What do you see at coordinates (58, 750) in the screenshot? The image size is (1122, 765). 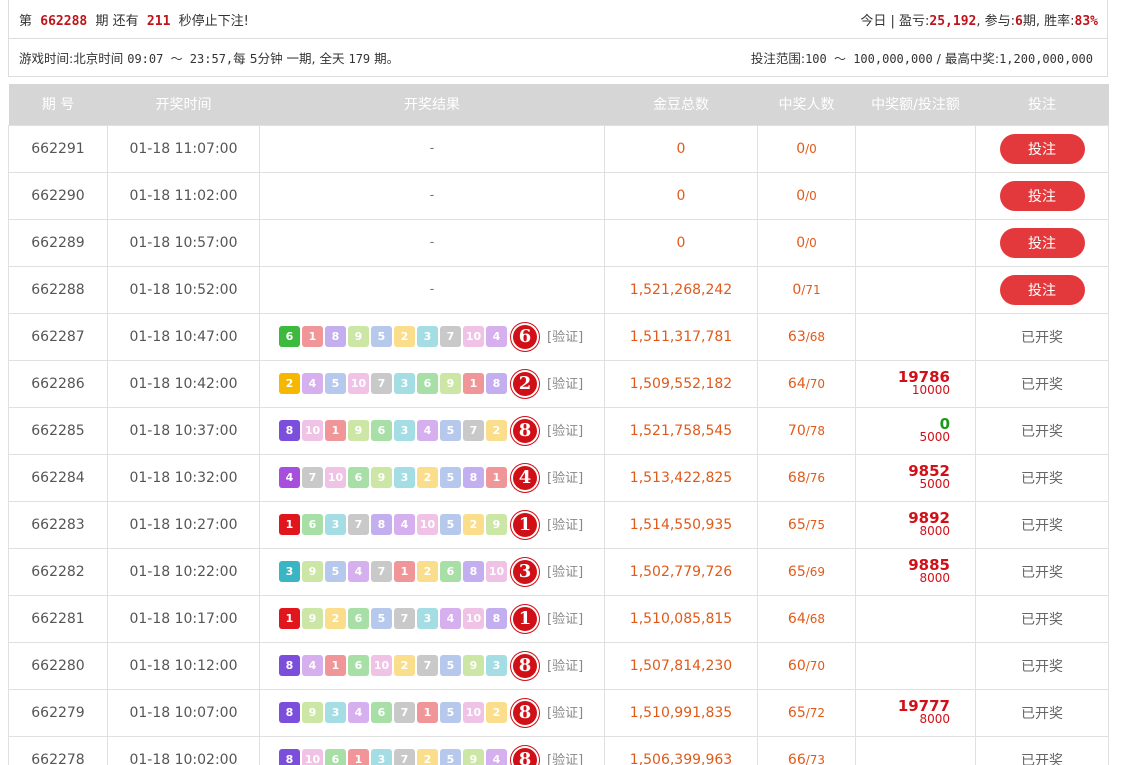 I see `issue-number: 662278` at bounding box center [58, 750].